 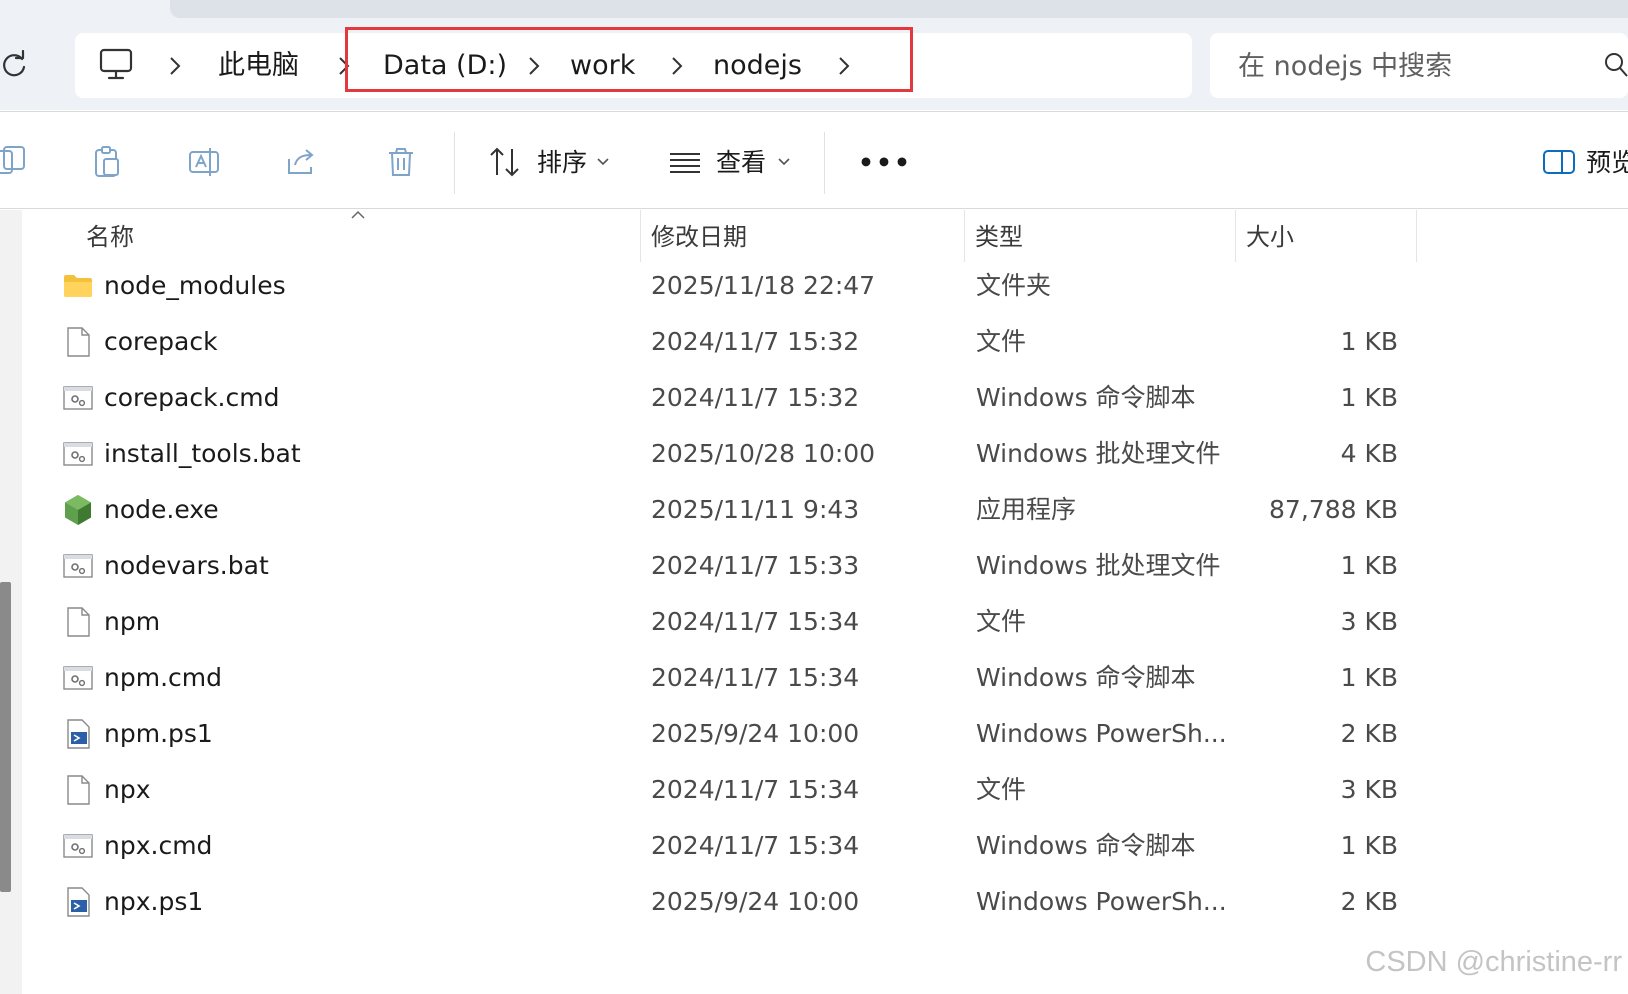 I want to click on watermark: CSDN @christine-rr, so click(x=1493, y=962).